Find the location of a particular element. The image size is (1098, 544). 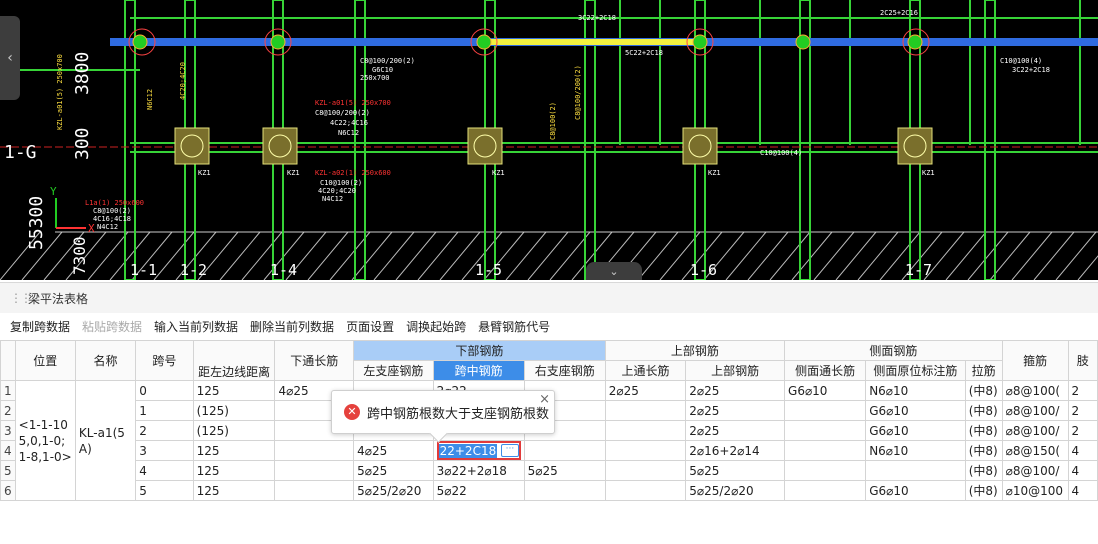

span-number-cell: 5 is located at coordinates (164, 490).